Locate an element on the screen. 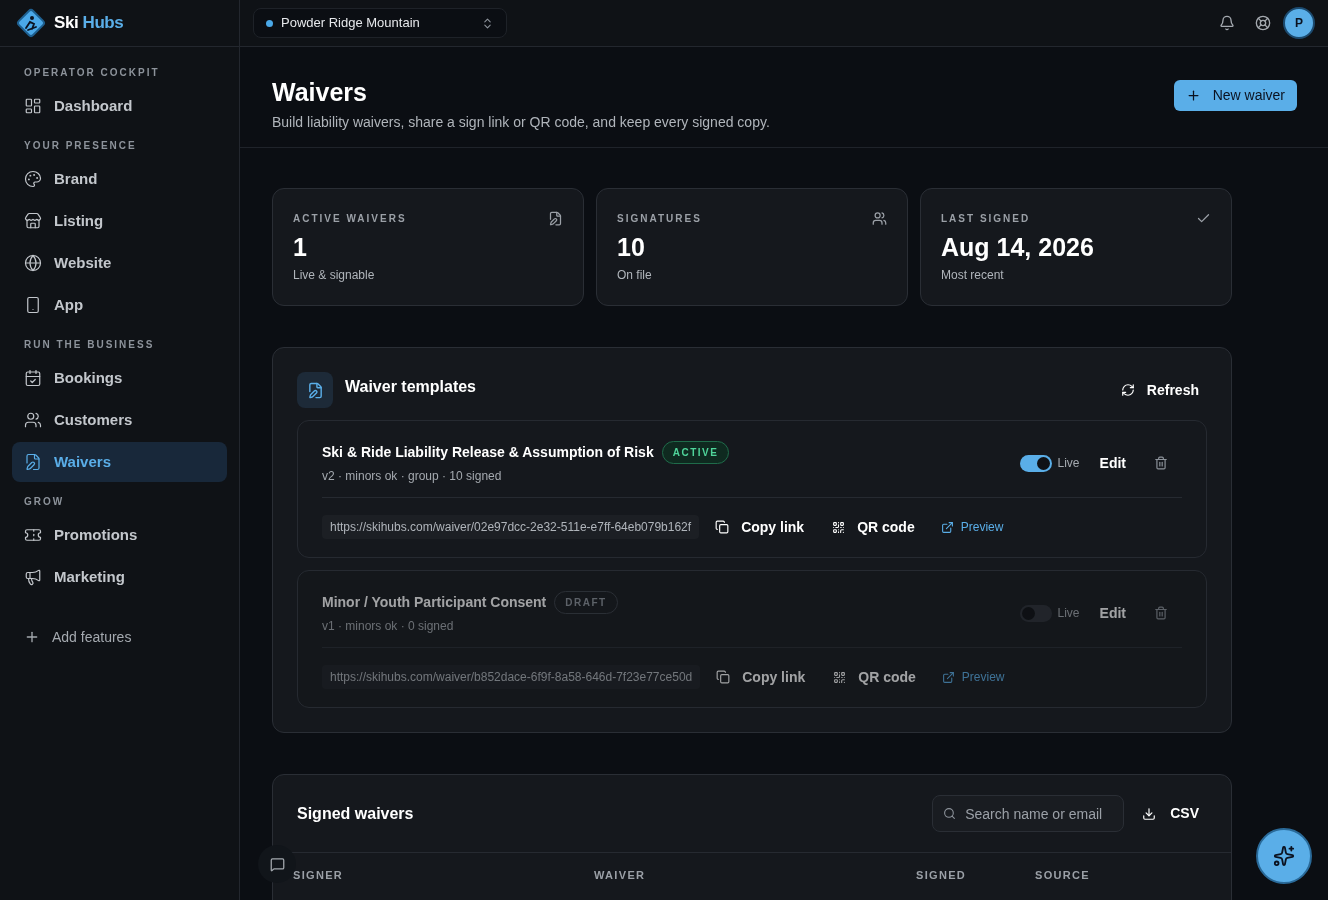 Image resolution: width=1328 pixels, height=900 pixels. nav-item: Website is located at coordinates (119, 263).